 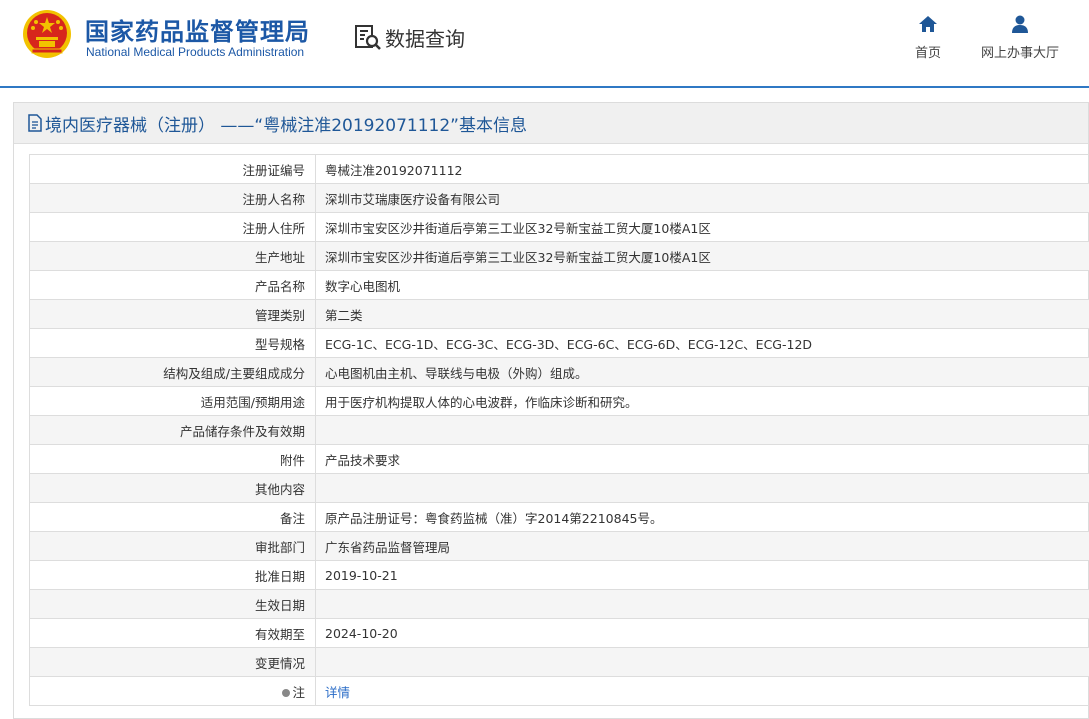 What do you see at coordinates (702, 633) in the screenshot?
I see `field-value: 2024-10-20` at bounding box center [702, 633].